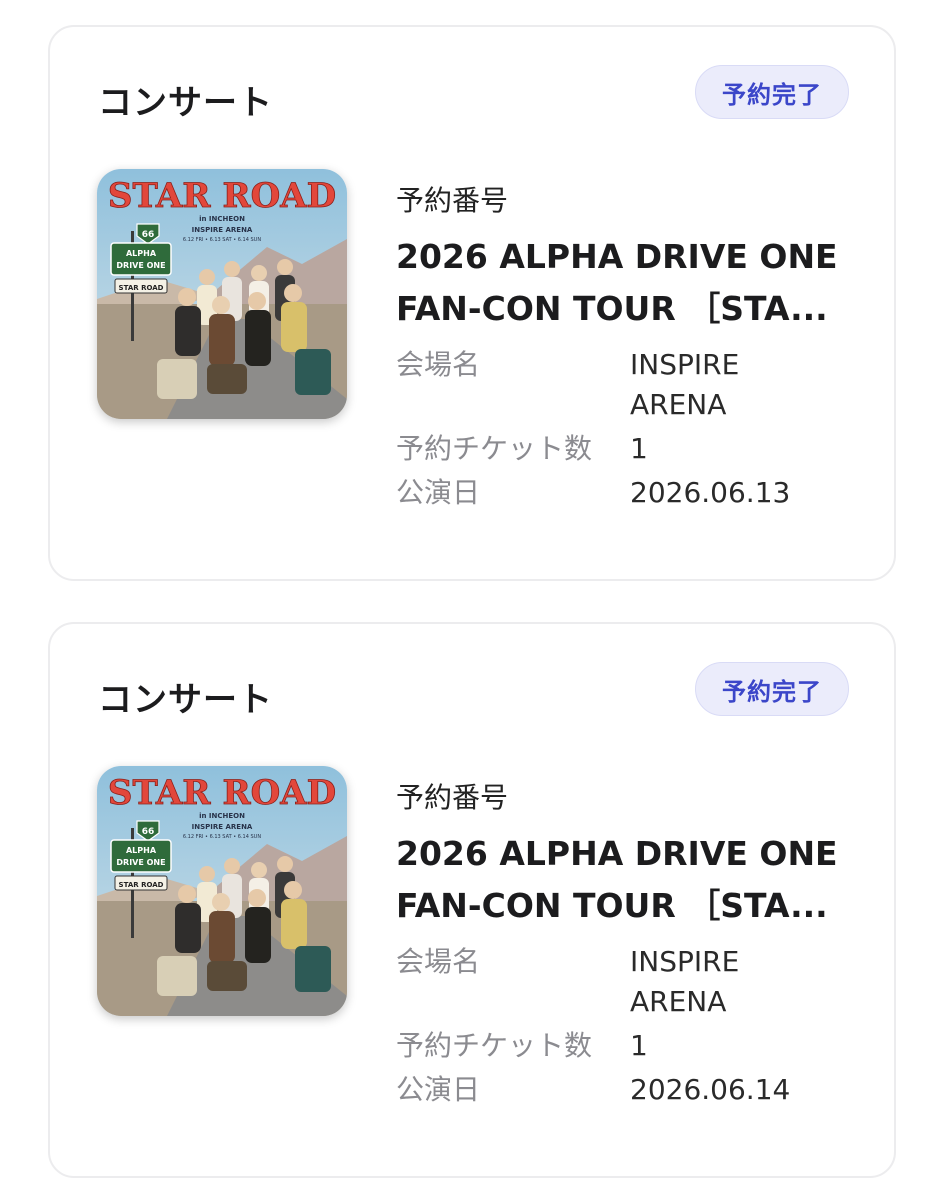  I want to click on date-value: 2026.06.13, so click(710, 492).